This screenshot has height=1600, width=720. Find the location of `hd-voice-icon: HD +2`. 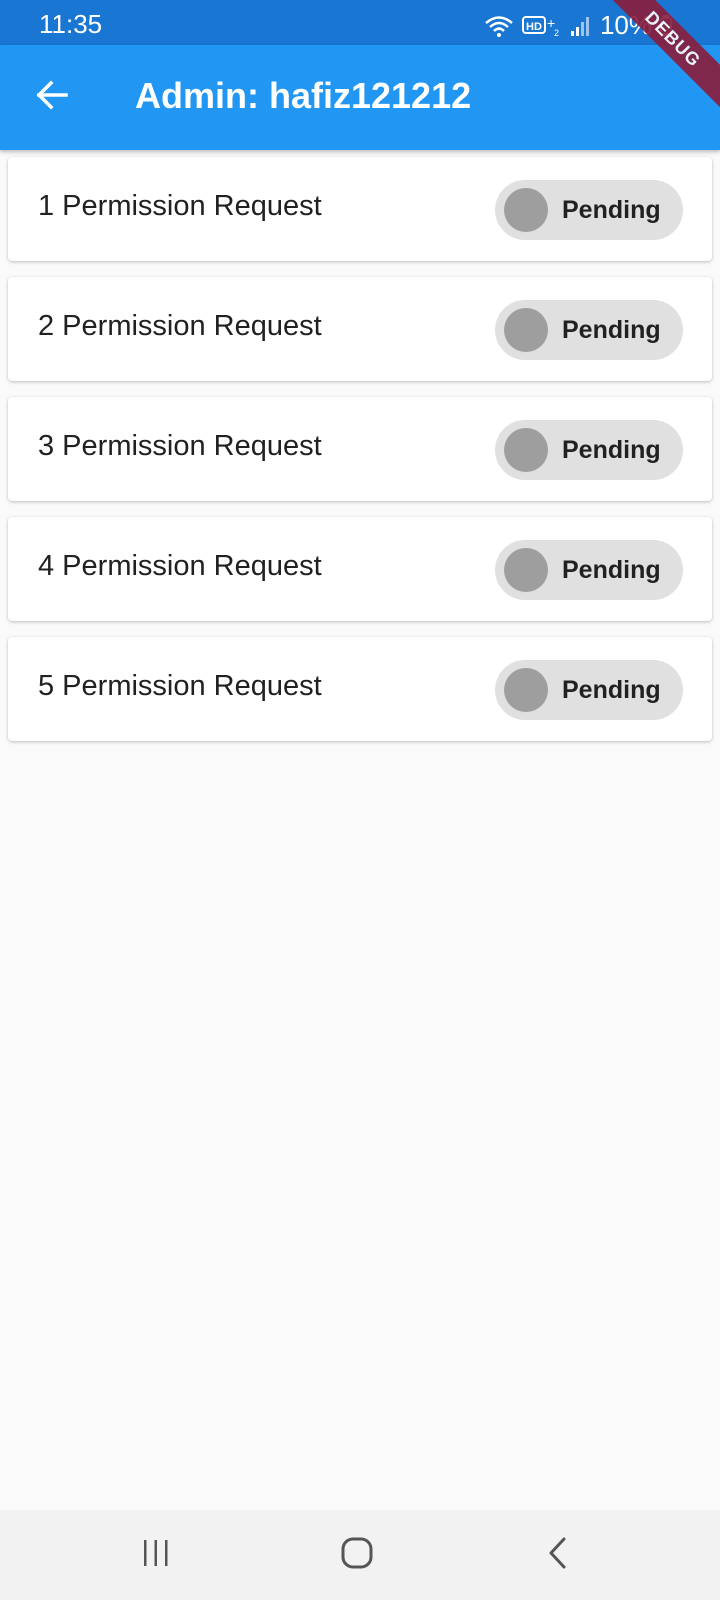

hd-voice-icon: HD +2 is located at coordinates (541, 26).